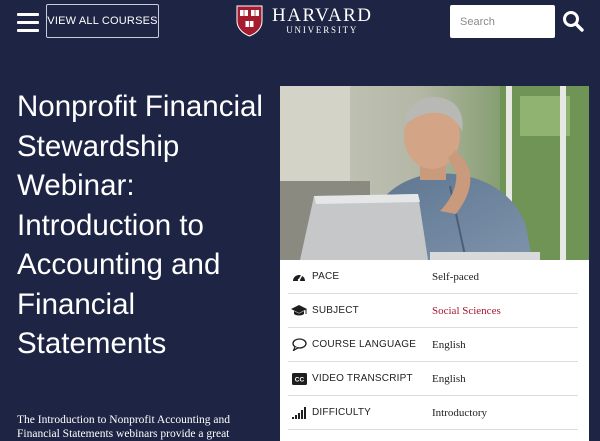 The width and height of the screenshot is (600, 441). What do you see at coordinates (362, 378) in the screenshot?
I see `detail-label: VIDEO TRANSCRIPT` at bounding box center [362, 378].